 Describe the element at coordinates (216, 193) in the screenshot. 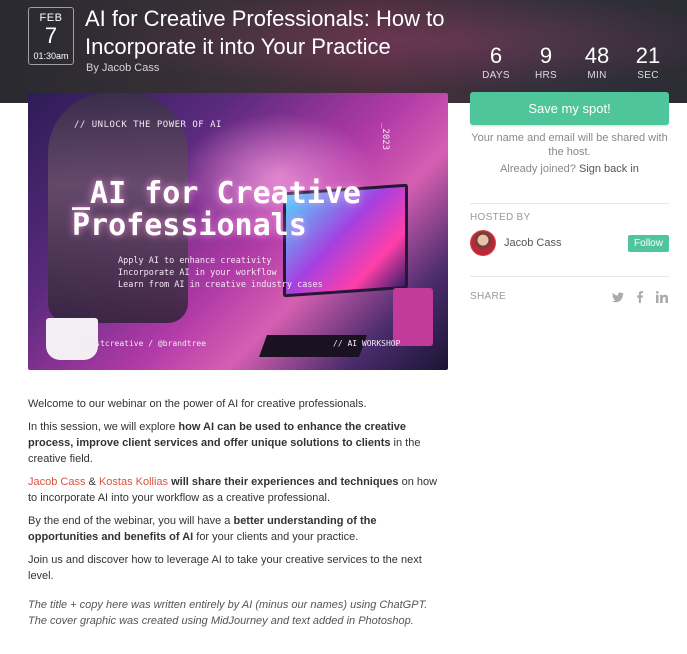

I see `cover-headline-line: _AI for Creative` at that location.